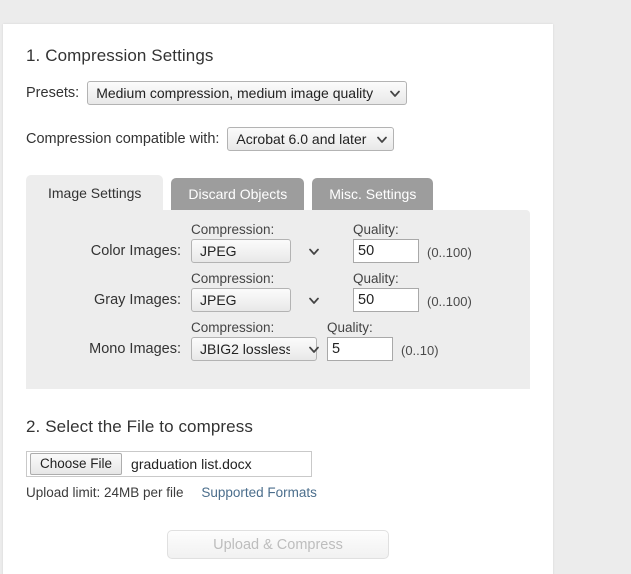 This screenshot has width=631, height=574. I want to click on settings-row-mono-images: Mono Images: Compression: JBIG2 lossless, so click(278, 340).